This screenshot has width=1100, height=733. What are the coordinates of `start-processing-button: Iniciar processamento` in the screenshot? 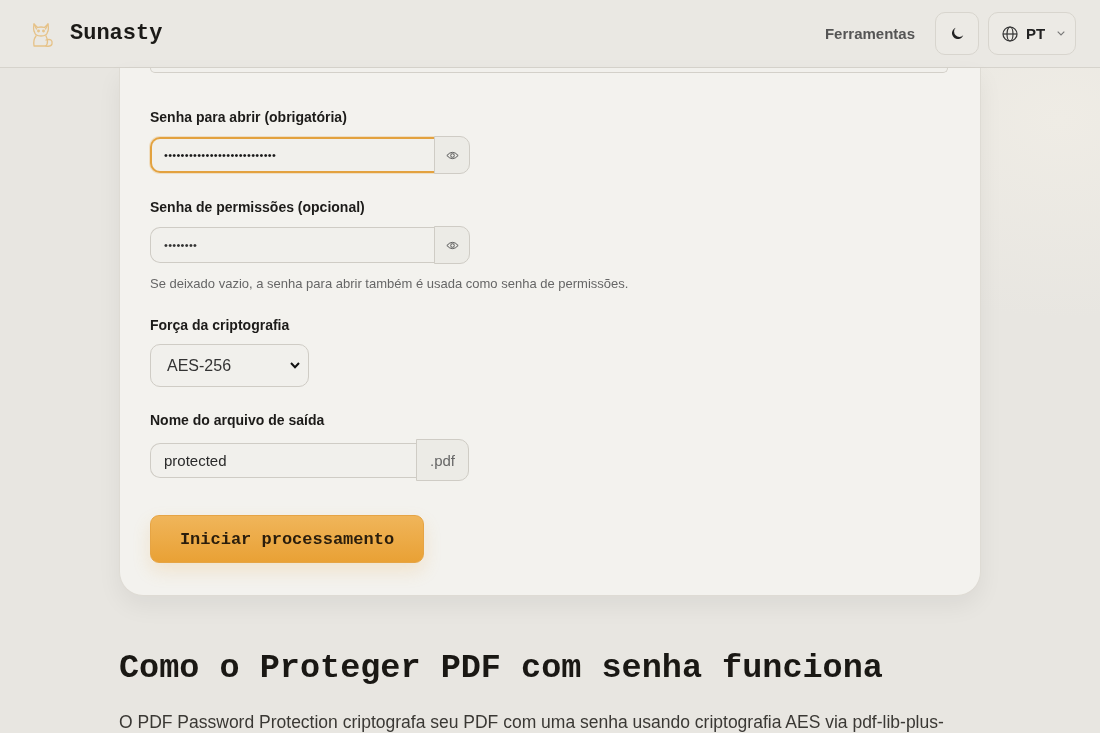 It's located at (287, 539).